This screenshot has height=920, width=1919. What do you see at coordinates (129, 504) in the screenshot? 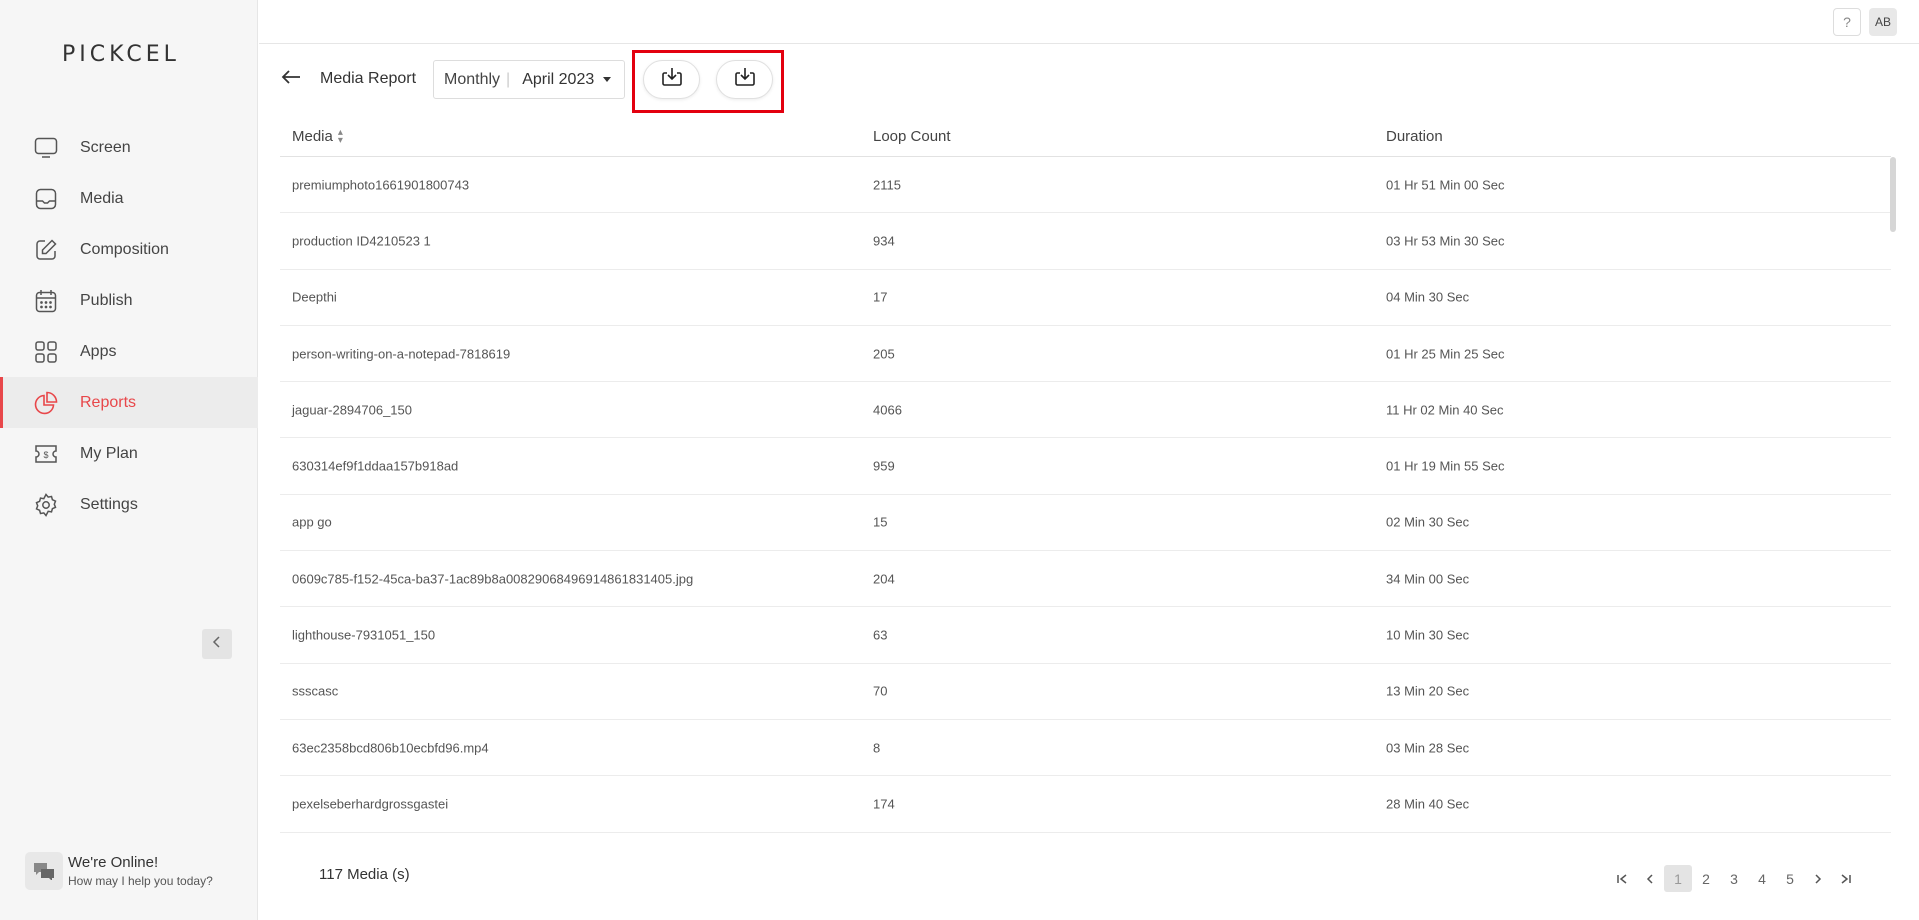
I see `sidebar-item-settings: Settings` at bounding box center [129, 504].